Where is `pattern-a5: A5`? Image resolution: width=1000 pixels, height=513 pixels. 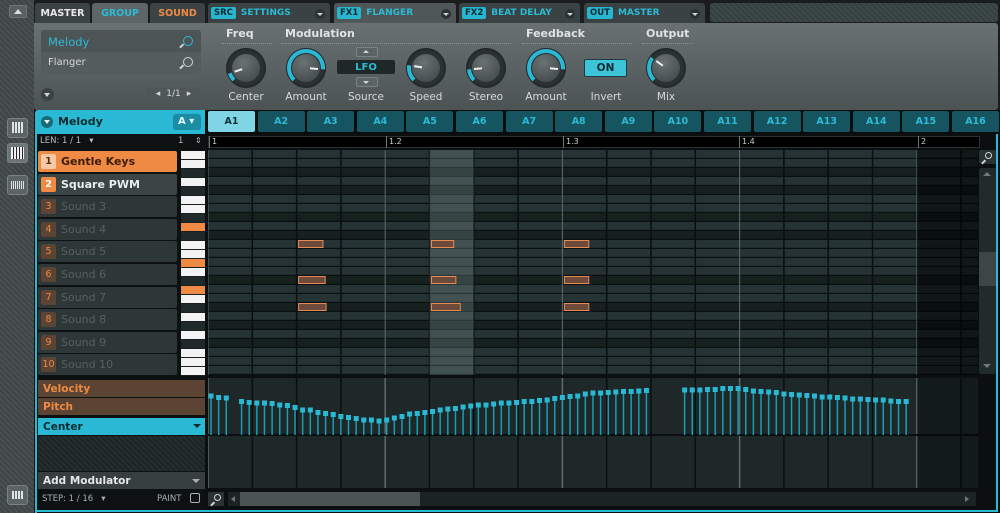
pattern-a5: A5 is located at coordinates (430, 121).